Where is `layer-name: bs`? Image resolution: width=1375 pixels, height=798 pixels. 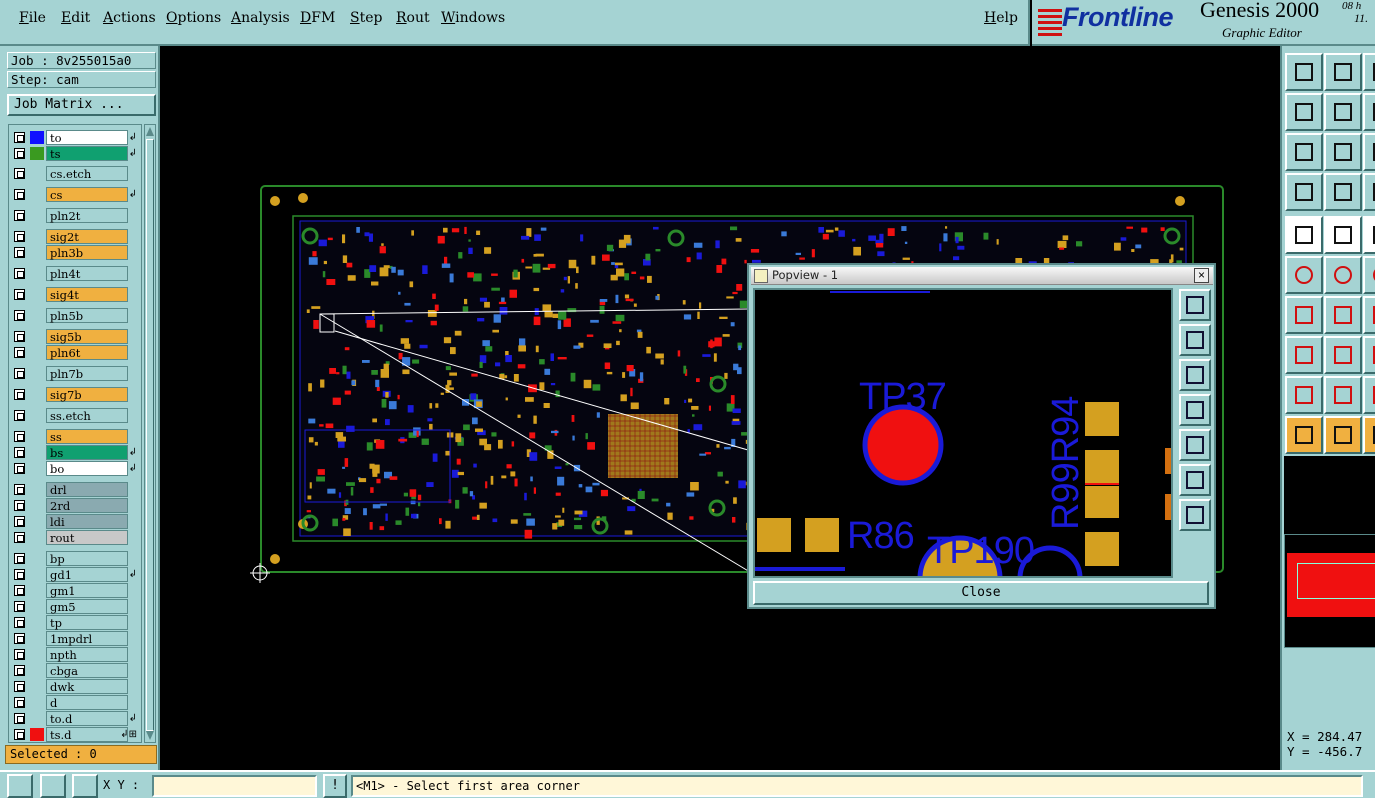 layer-name: bs is located at coordinates (87, 452).